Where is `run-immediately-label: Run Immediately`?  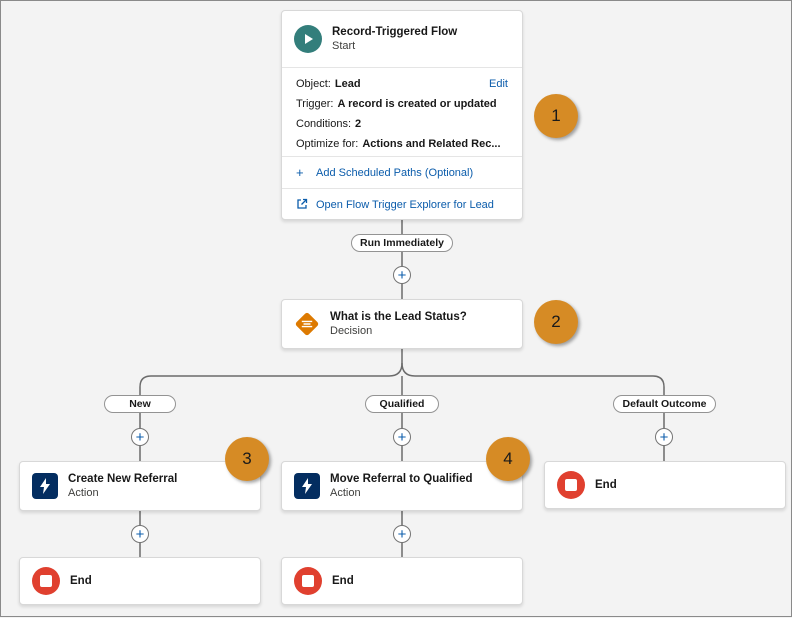
run-immediately-label: Run Immediately is located at coordinates (402, 243).